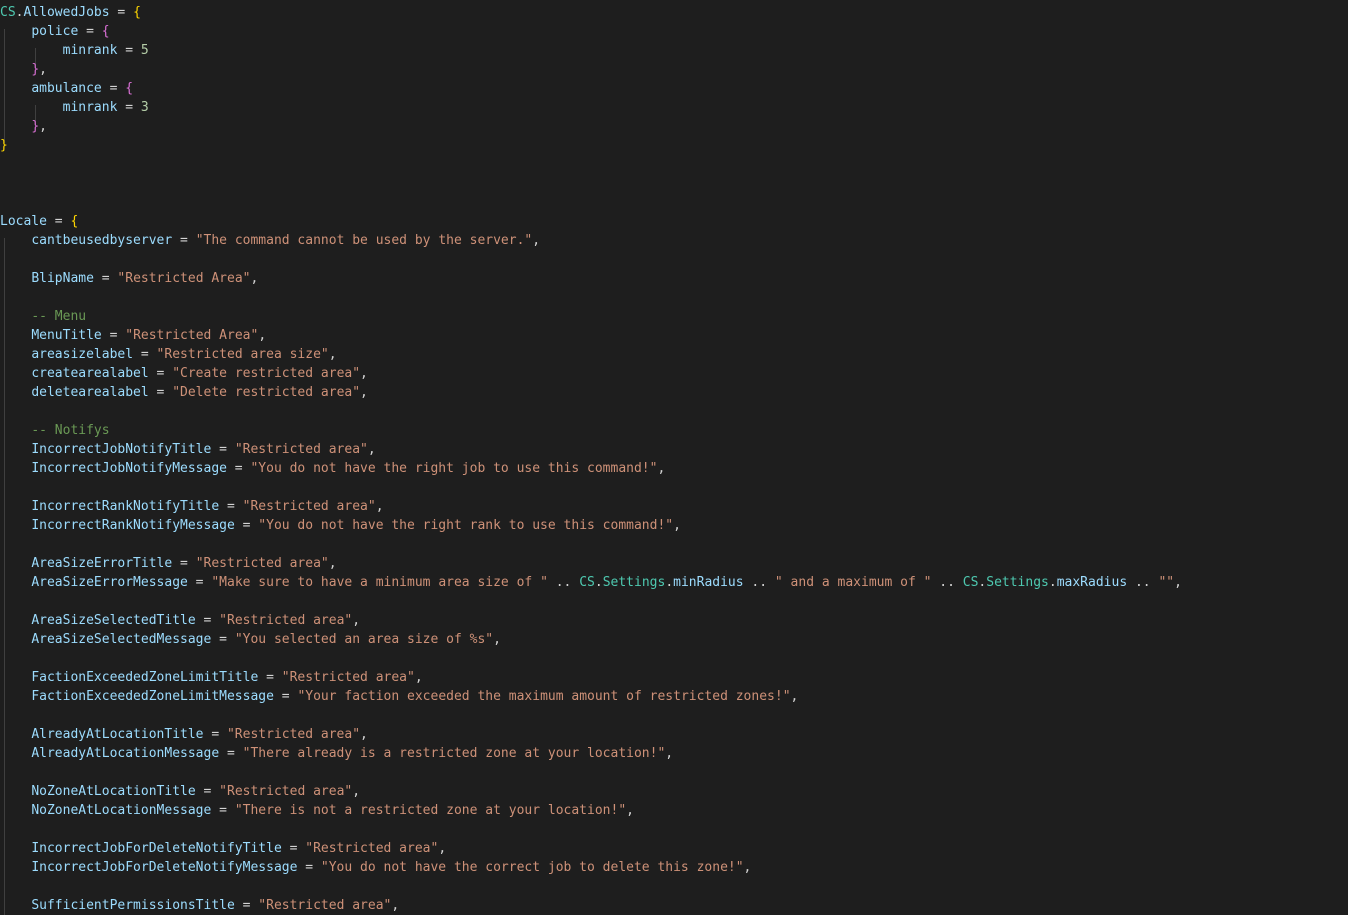 This screenshot has height=915, width=1348. I want to click on code-line: police = {, so click(54, 31).